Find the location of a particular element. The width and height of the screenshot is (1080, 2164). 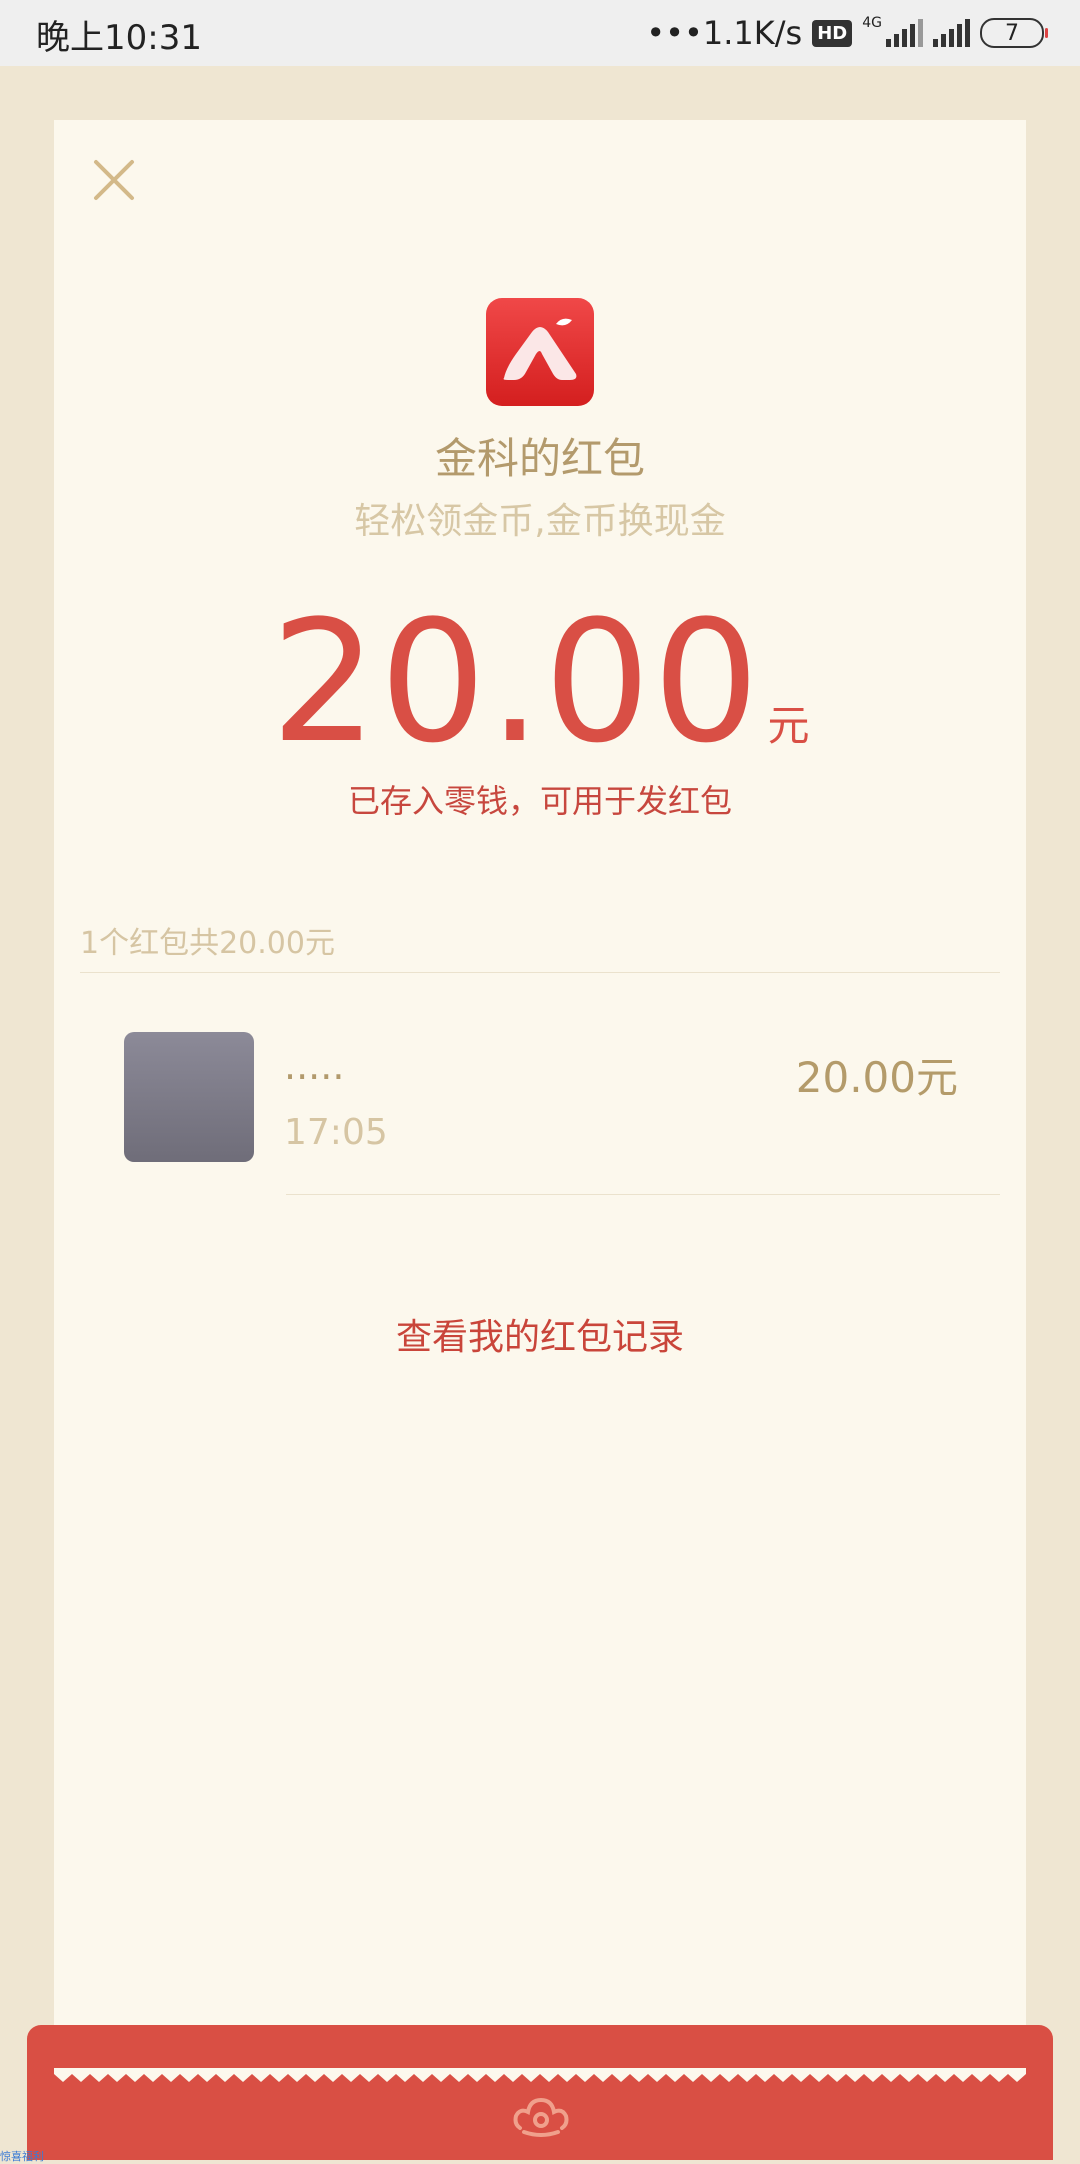

battery-level: 7 is located at coordinates (1012, 33).